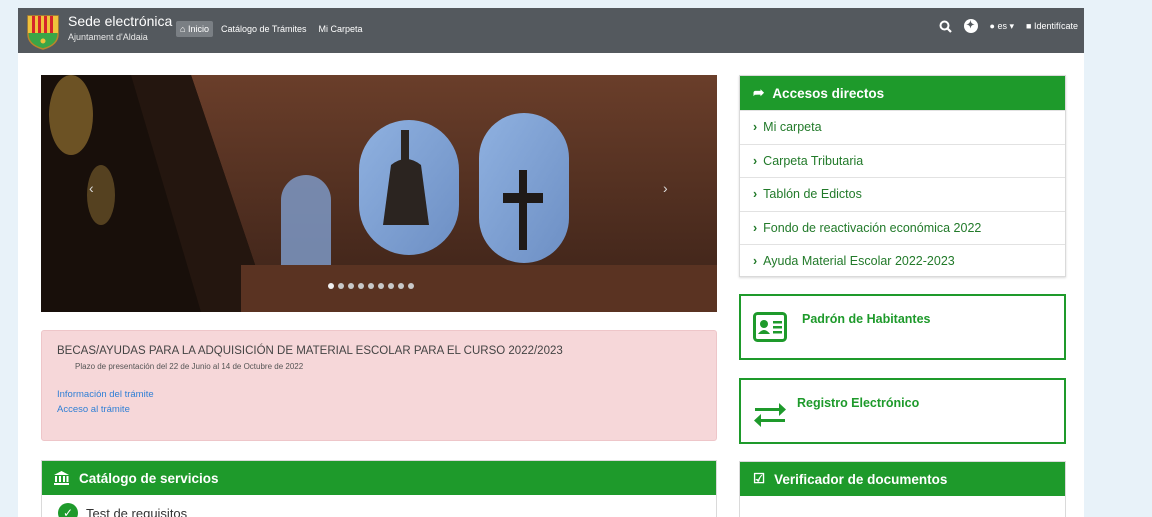 This screenshot has height=517, width=1152. Describe the element at coordinates (91, 188) in the screenshot. I see `carousel-prev-button: ‹` at that location.